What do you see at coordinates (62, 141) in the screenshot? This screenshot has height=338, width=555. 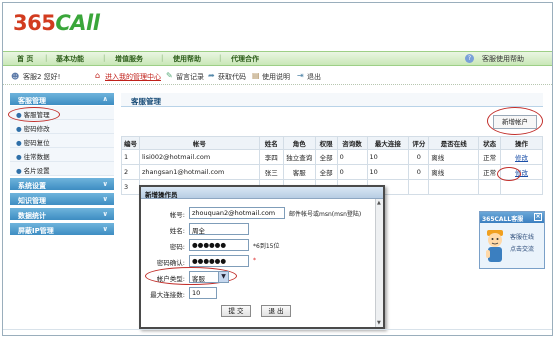 I see `sidebar-item-password-reset: ● 密码复位` at bounding box center [62, 141].